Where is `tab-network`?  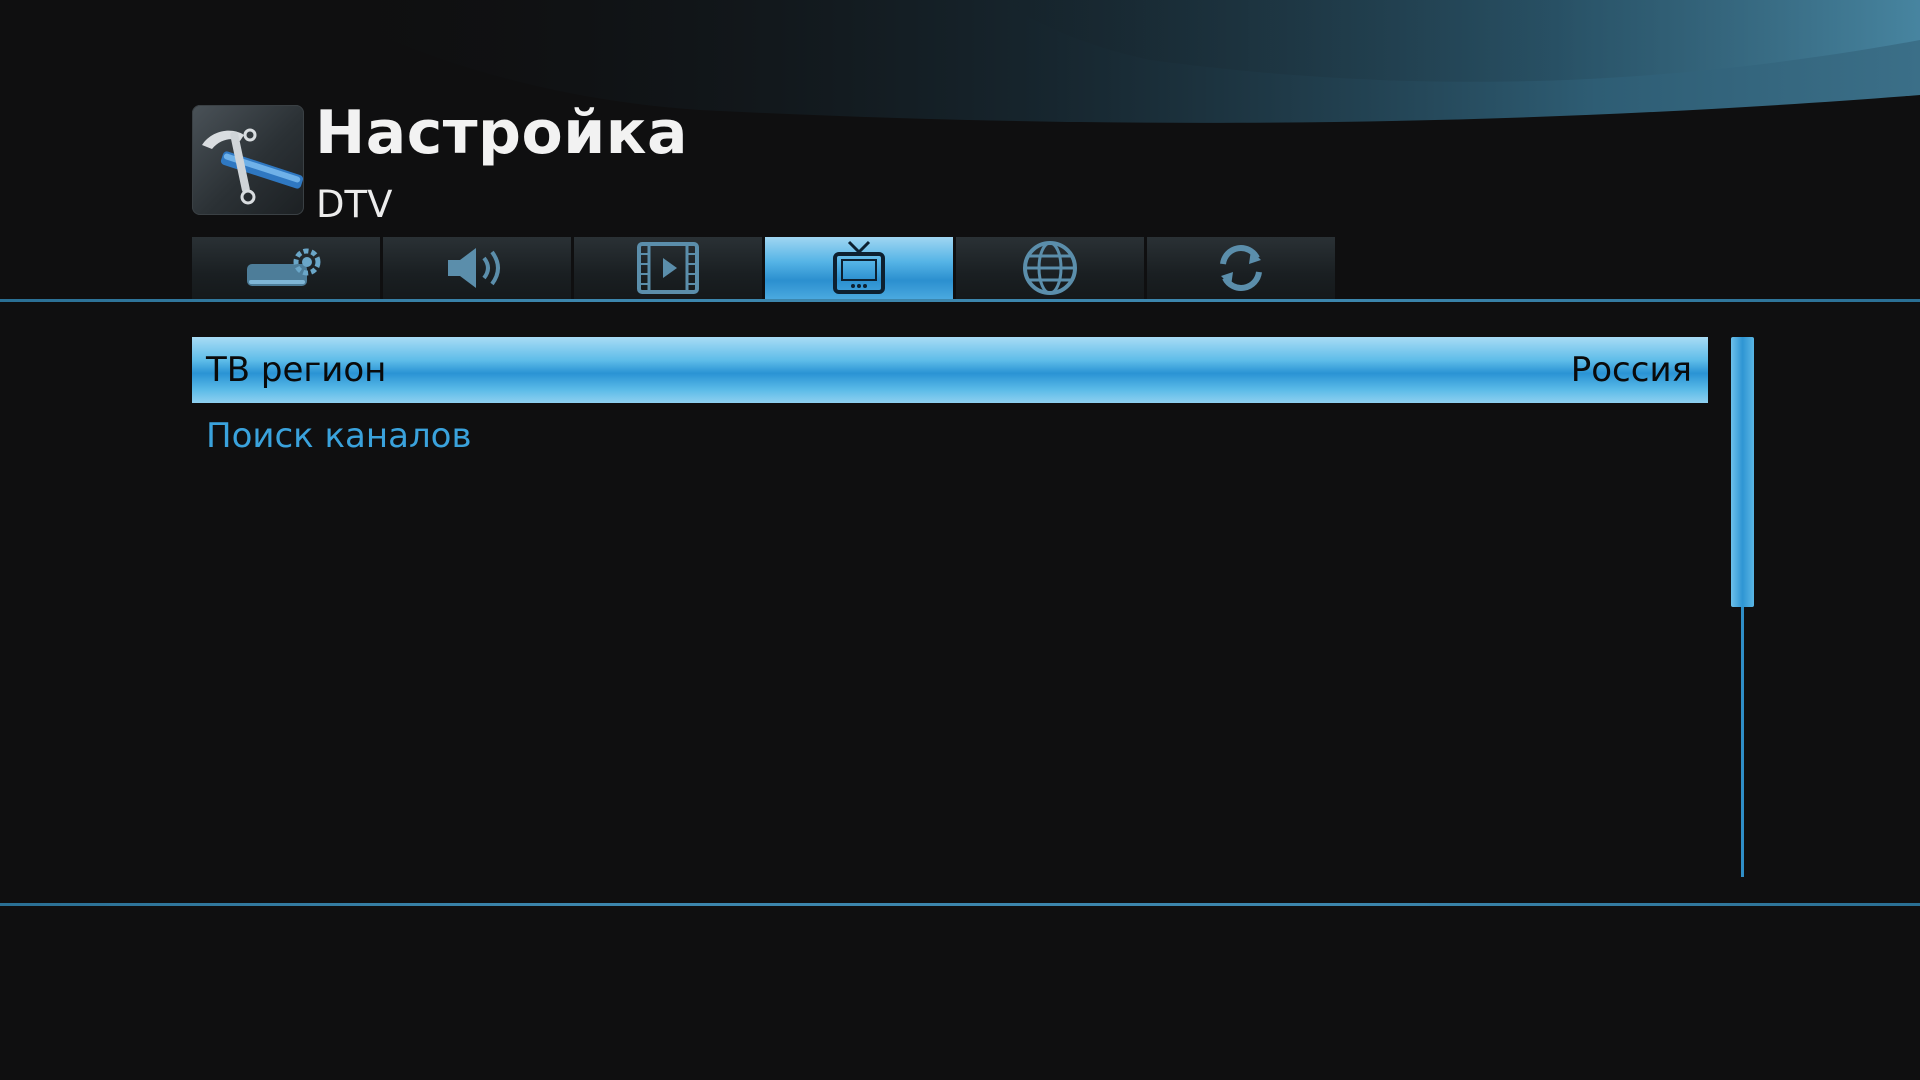 tab-network is located at coordinates (1050, 268).